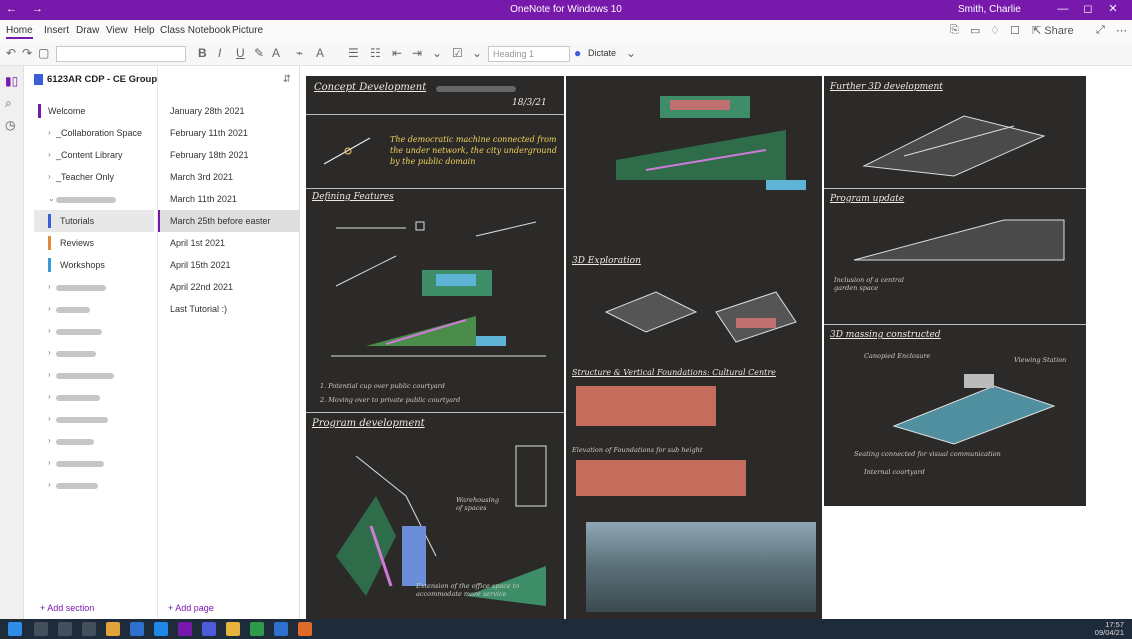 This screenshot has width=1132, height=639. What do you see at coordinates (15, 629) in the screenshot?
I see `start-icon` at bounding box center [15, 629].